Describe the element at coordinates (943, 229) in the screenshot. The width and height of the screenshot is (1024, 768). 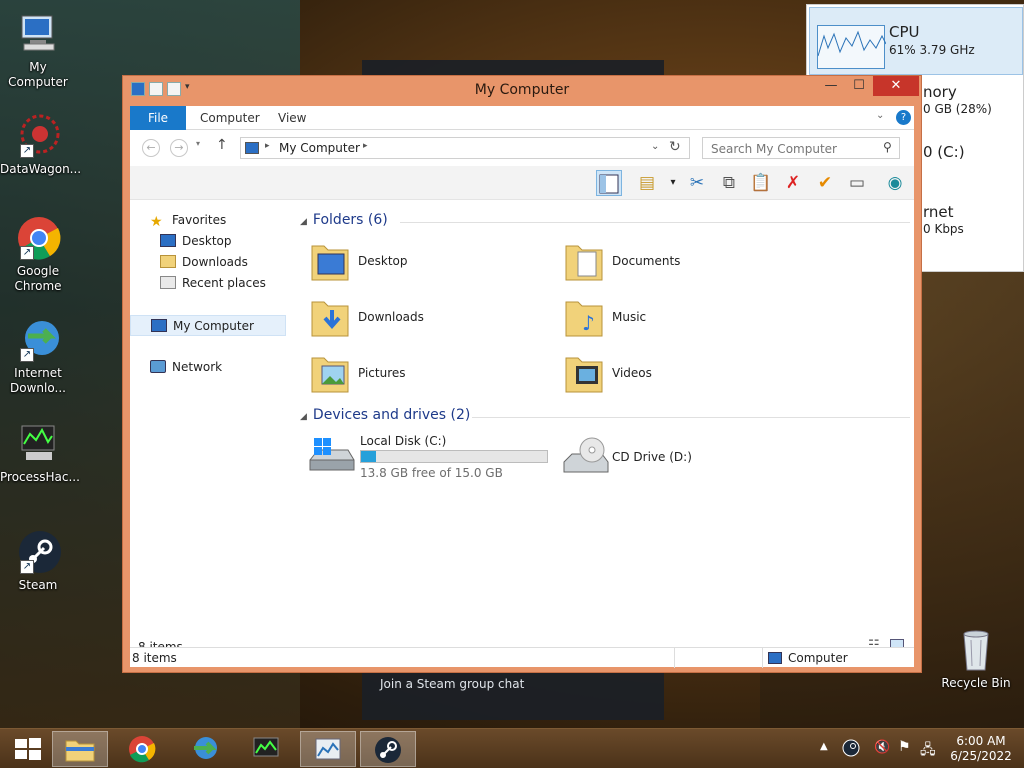
I see `ethernet-value: 0 Kbps` at that location.